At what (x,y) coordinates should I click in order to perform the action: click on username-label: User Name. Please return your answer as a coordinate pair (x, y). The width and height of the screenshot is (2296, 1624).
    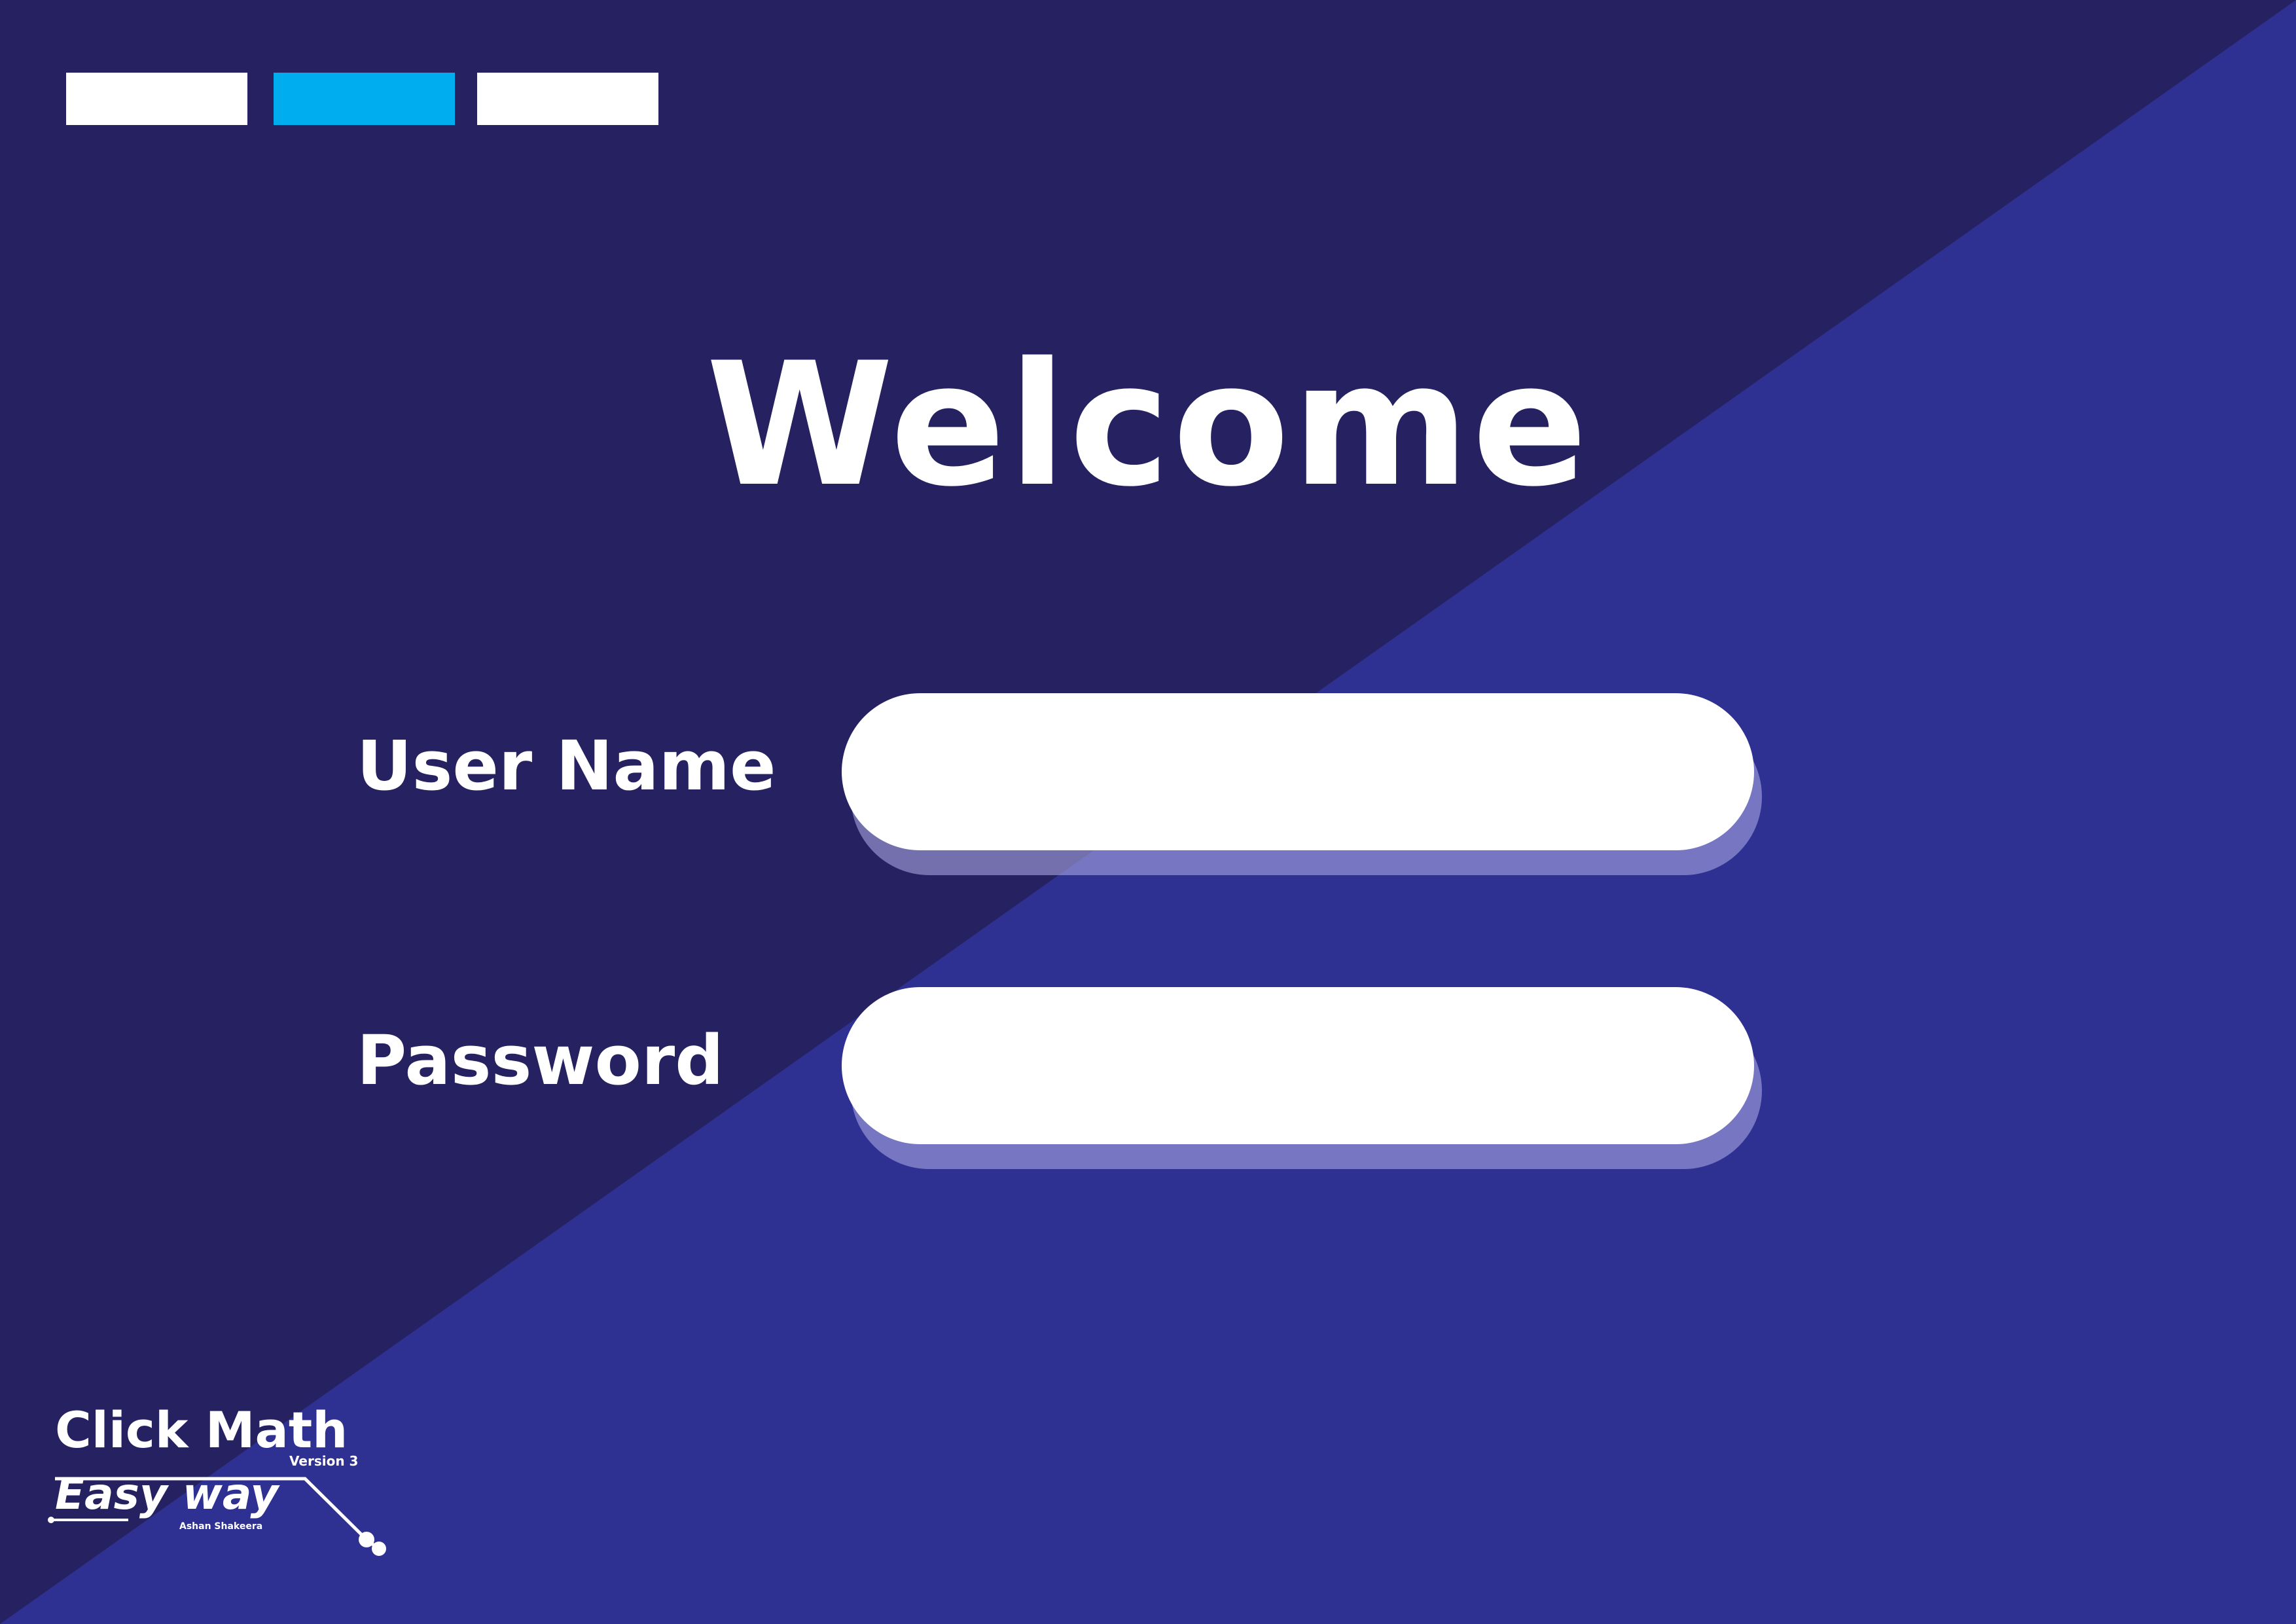
    Looking at the image, I should click on (566, 766).